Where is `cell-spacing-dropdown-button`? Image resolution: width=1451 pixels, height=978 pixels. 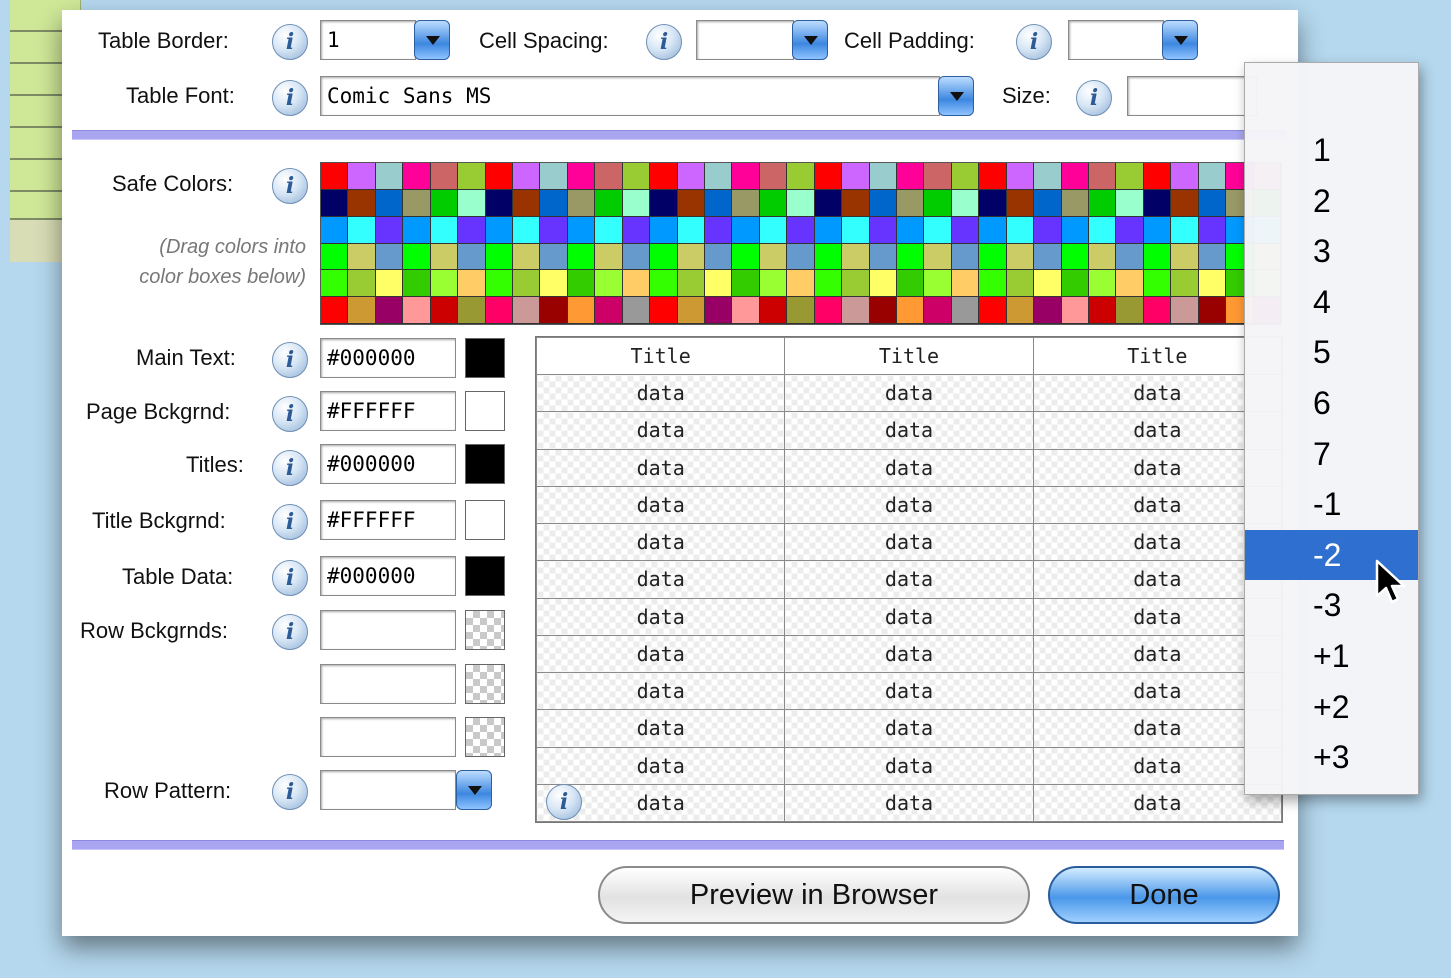
cell-spacing-dropdown-button is located at coordinates (810, 40).